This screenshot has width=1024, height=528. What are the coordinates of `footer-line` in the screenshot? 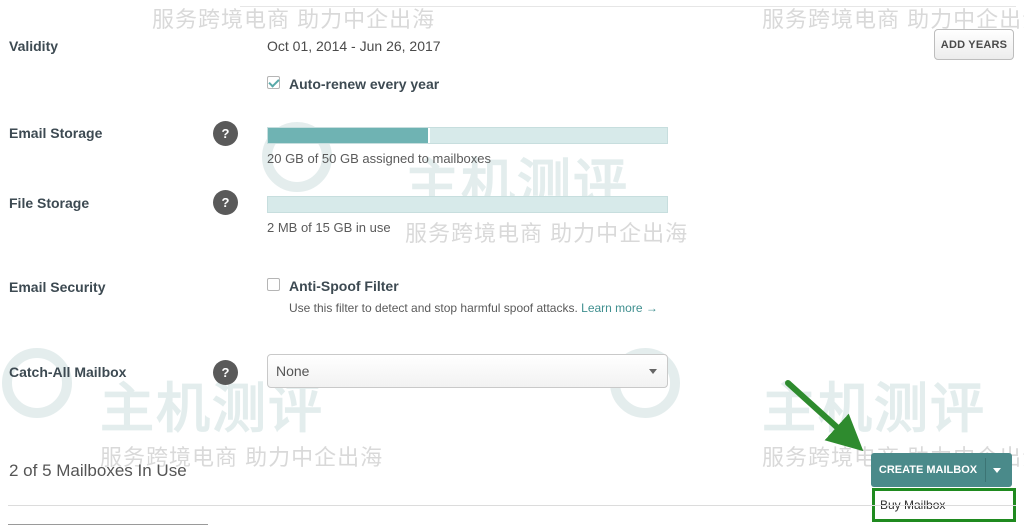 It's located at (108, 524).